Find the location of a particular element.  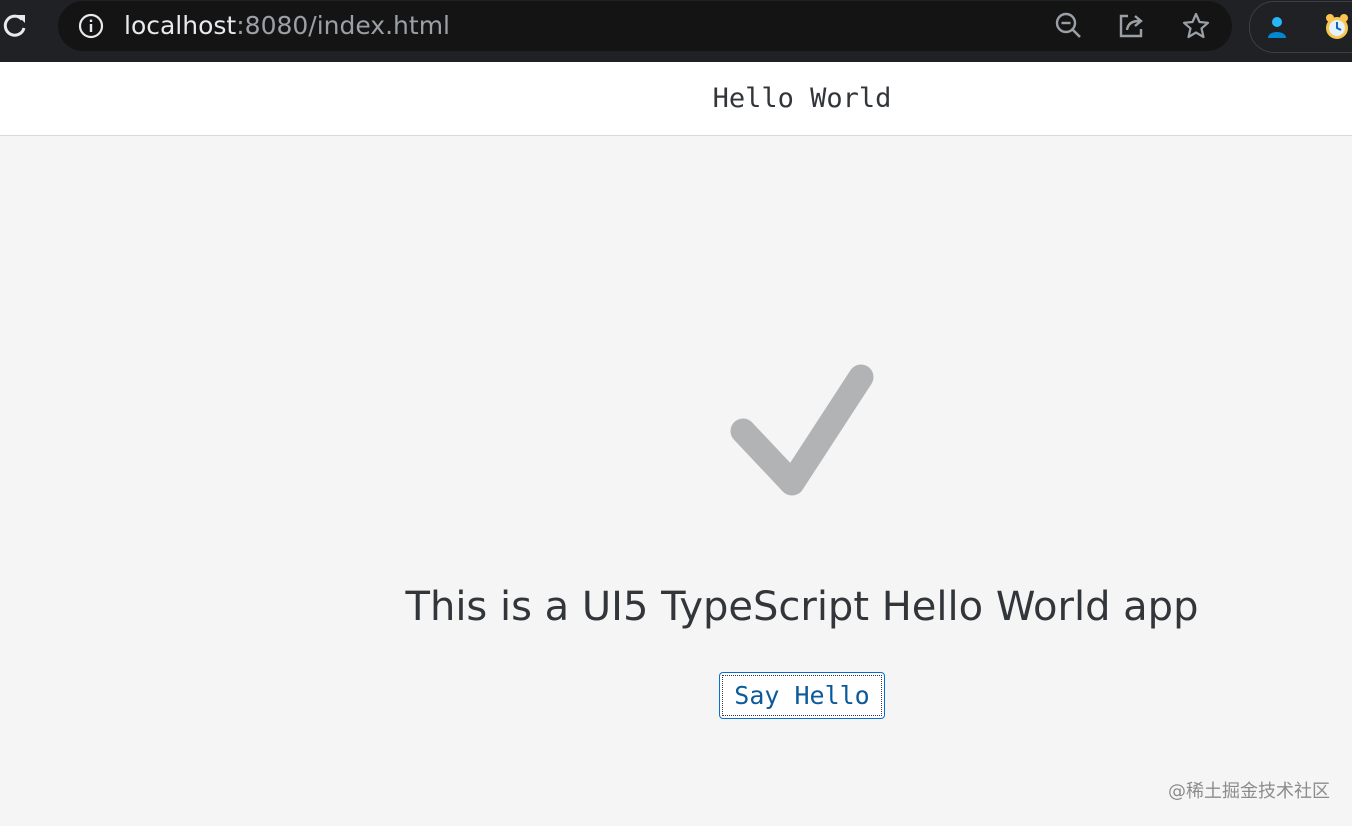

say-hello-label: Say Hello is located at coordinates (802, 695).